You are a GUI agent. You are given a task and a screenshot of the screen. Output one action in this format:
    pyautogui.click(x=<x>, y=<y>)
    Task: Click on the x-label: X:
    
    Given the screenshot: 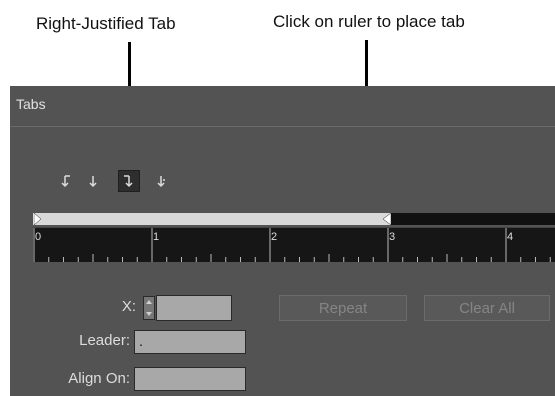 What is the action you would take?
    pyautogui.click(x=128, y=306)
    